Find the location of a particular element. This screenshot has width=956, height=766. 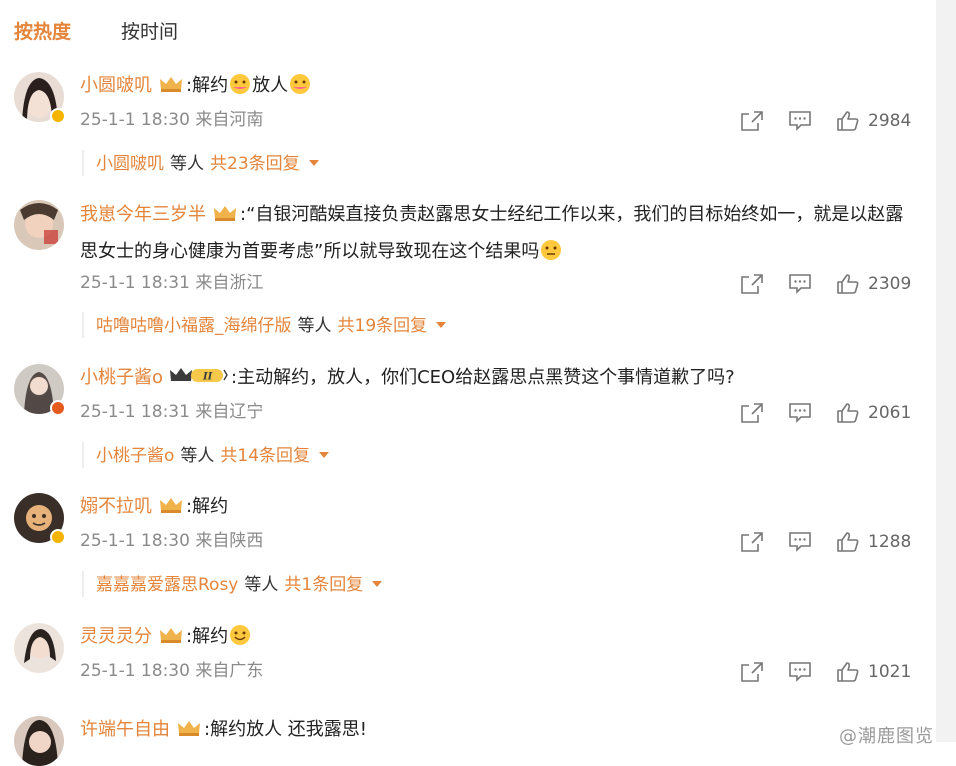

comment-location: 来自河南 is located at coordinates (229, 120).